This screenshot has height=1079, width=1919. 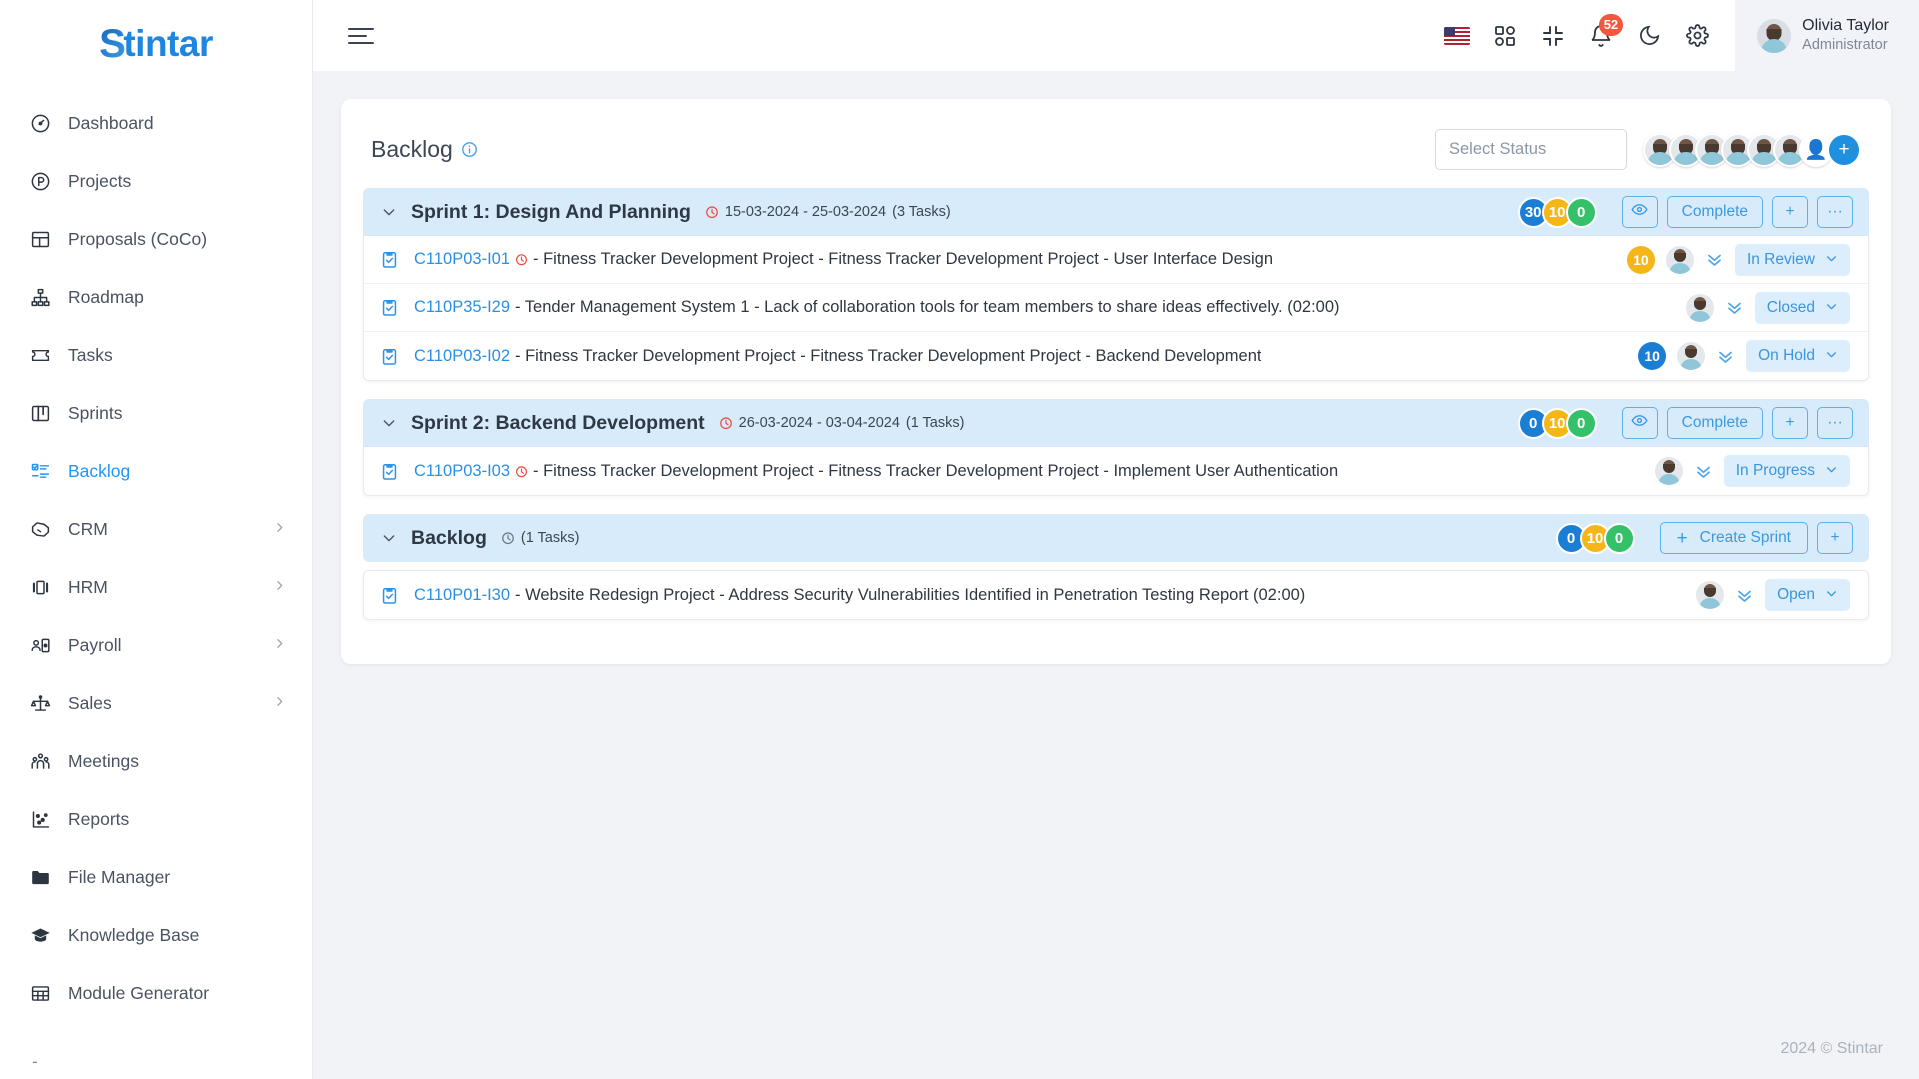 What do you see at coordinates (1505, 36) in the screenshot?
I see `apps-grid-icon` at bounding box center [1505, 36].